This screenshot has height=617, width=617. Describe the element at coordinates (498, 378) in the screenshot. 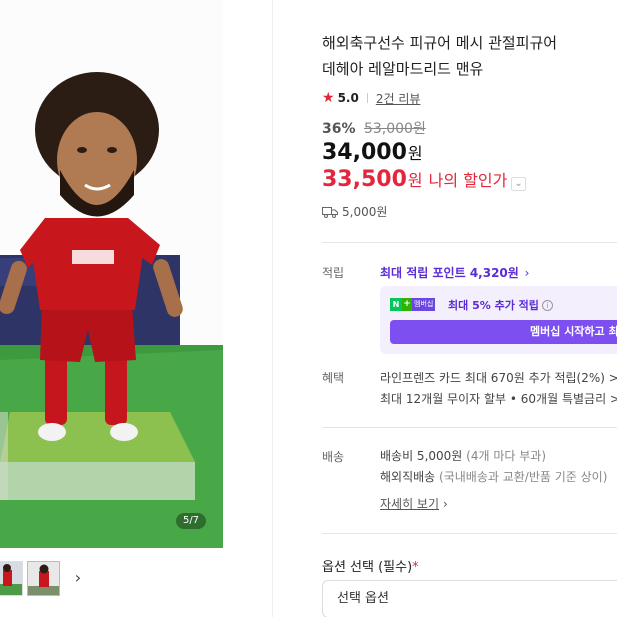

I see `card-benefit-link: 라인프렌즈 카드 최대 670원 추가 적립(2%) >` at that location.